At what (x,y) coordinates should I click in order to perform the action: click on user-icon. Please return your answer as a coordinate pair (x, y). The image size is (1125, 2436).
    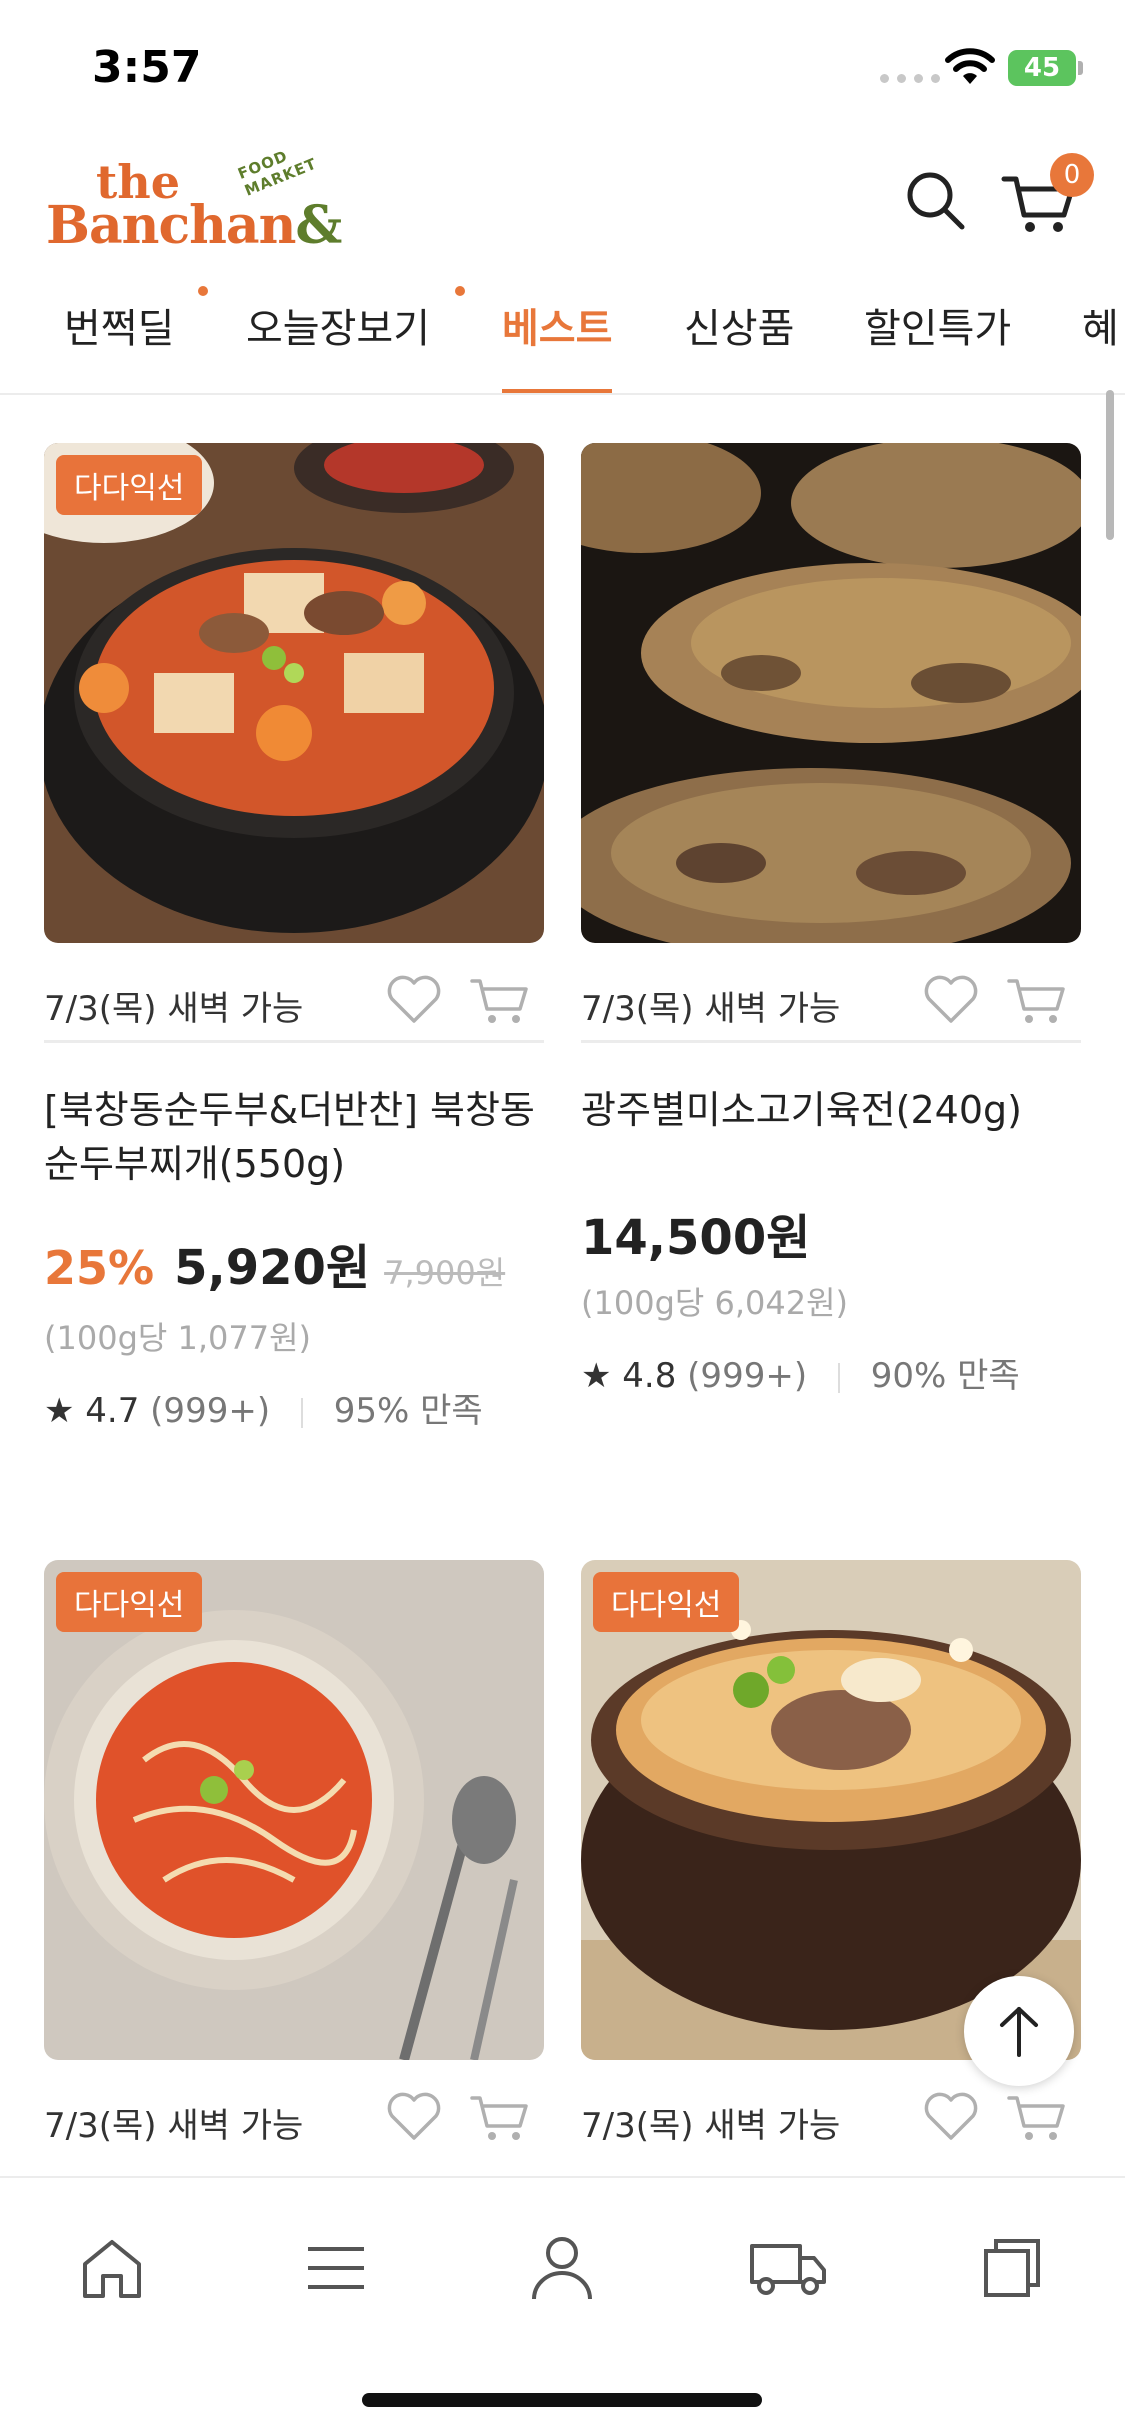
    Looking at the image, I should click on (562, 2268).